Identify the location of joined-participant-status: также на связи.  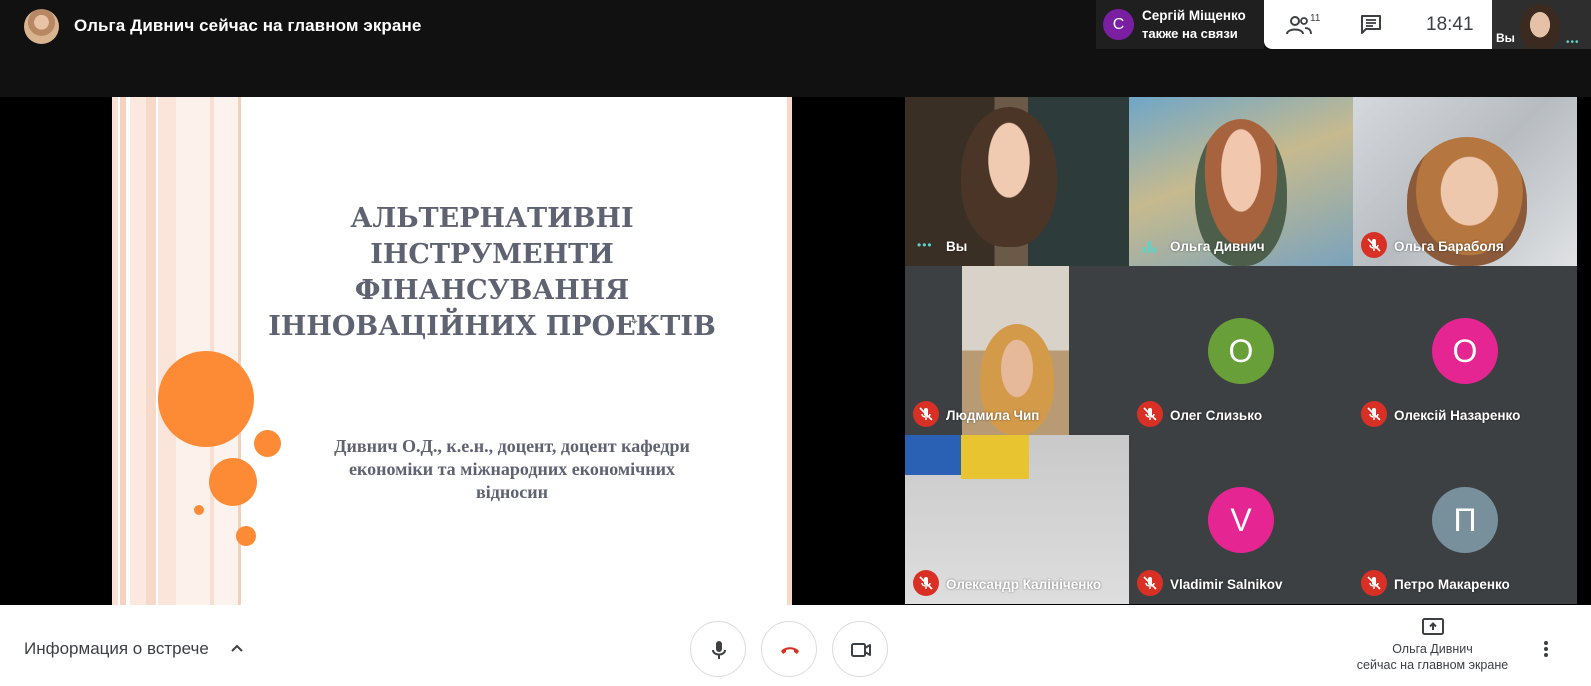
(1190, 33).